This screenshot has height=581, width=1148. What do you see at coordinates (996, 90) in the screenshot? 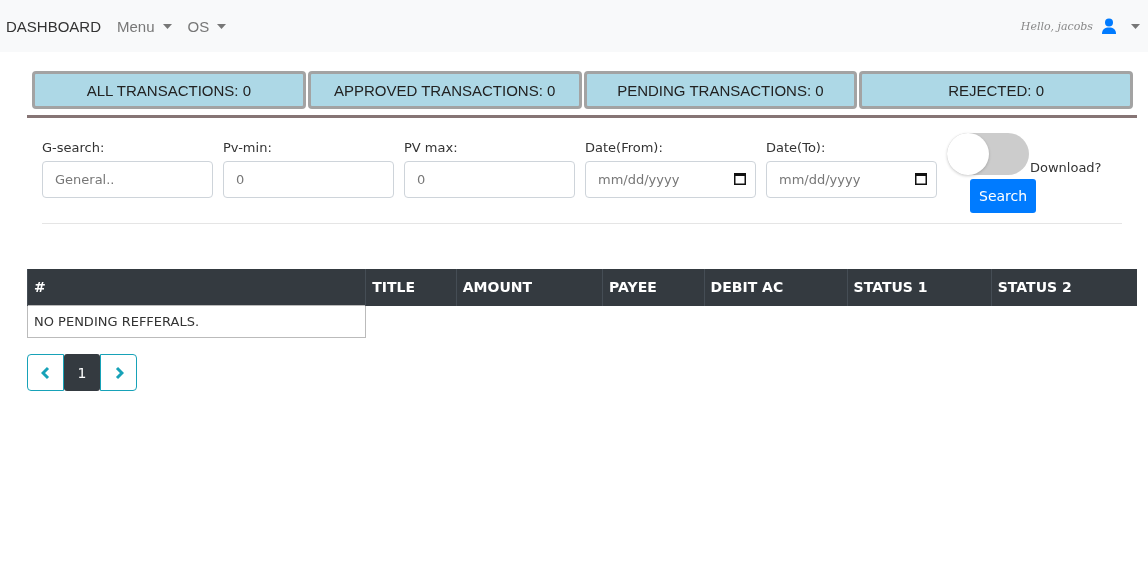
I see `transaction-count-tab: REJECTED: 0` at bounding box center [996, 90].